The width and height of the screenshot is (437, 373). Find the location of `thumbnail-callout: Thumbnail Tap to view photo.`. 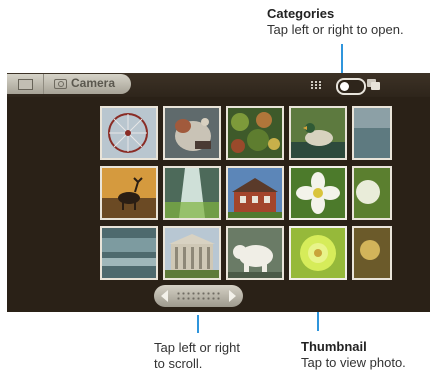

thumbnail-callout: Thumbnail Tap to view photo. is located at coordinates (353, 355).